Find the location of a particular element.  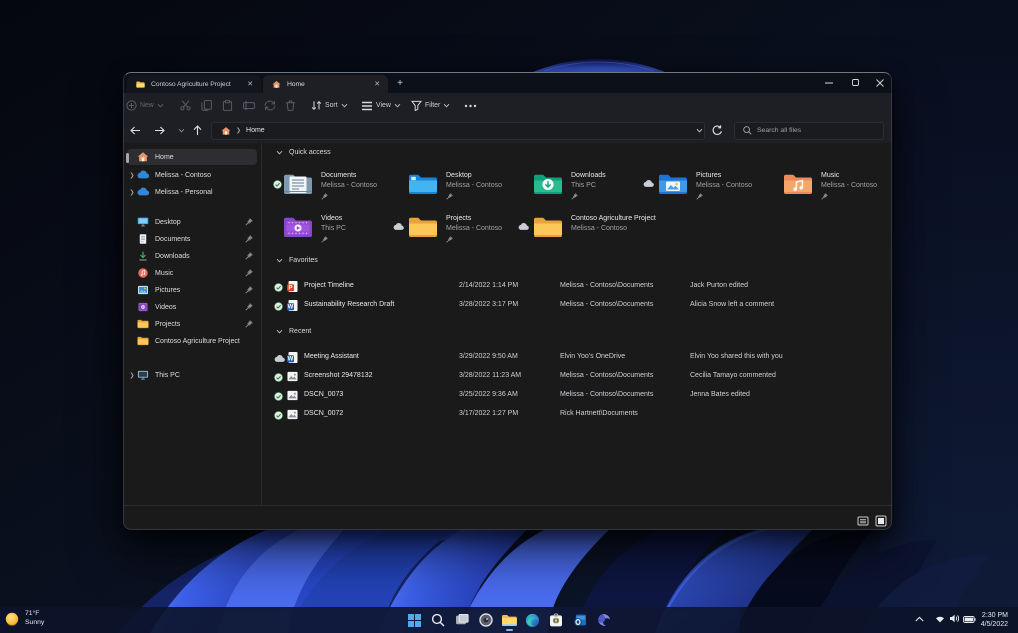

svg-text: P is located at coordinates (290, 288).